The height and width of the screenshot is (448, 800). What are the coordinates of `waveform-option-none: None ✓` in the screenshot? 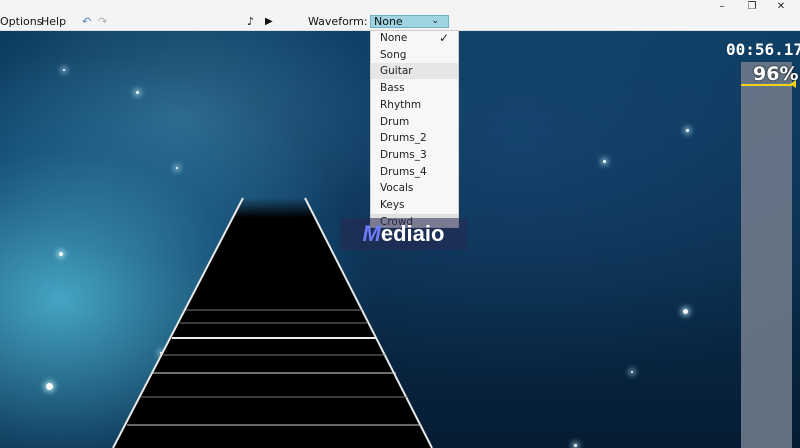 It's located at (414, 38).